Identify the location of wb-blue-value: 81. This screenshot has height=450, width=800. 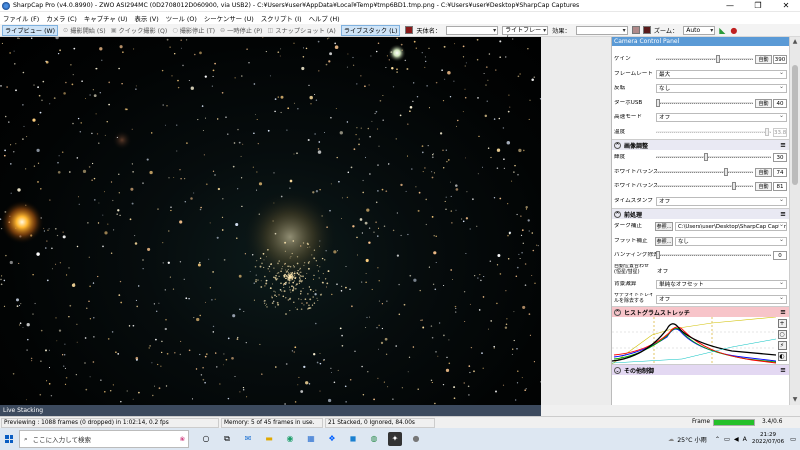
(780, 186).